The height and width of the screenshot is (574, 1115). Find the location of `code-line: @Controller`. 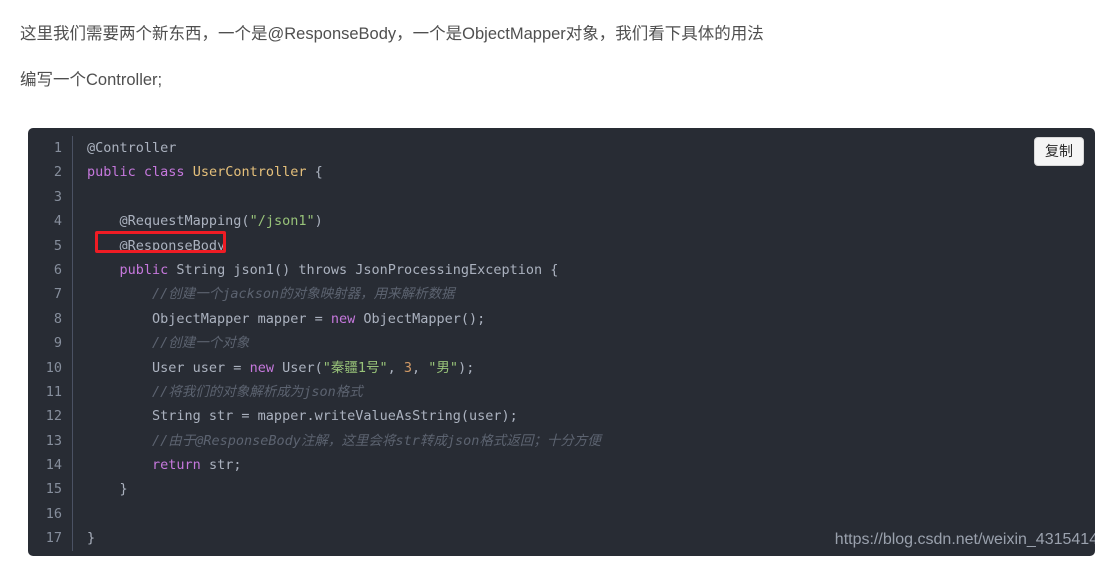

code-line: @Controller is located at coordinates (344, 148).